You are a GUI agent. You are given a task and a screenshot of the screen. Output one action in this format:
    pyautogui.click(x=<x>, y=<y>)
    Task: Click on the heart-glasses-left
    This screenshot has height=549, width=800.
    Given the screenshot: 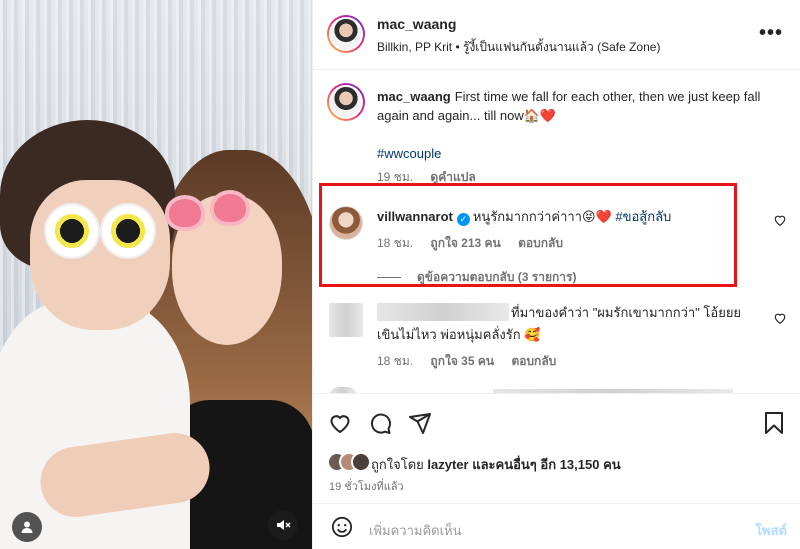 What is the action you would take?
    pyautogui.click(x=185, y=213)
    